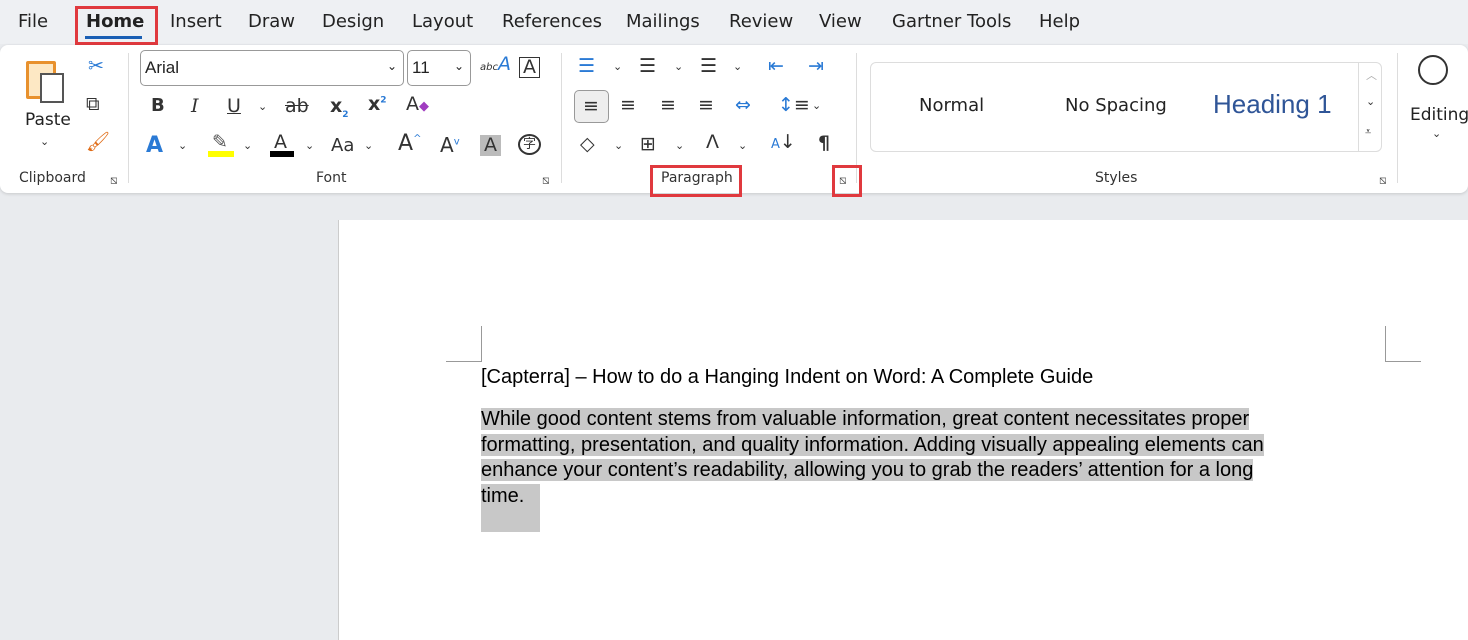  Describe the element at coordinates (840, 21) in the screenshot. I see `tab-view: View` at that location.